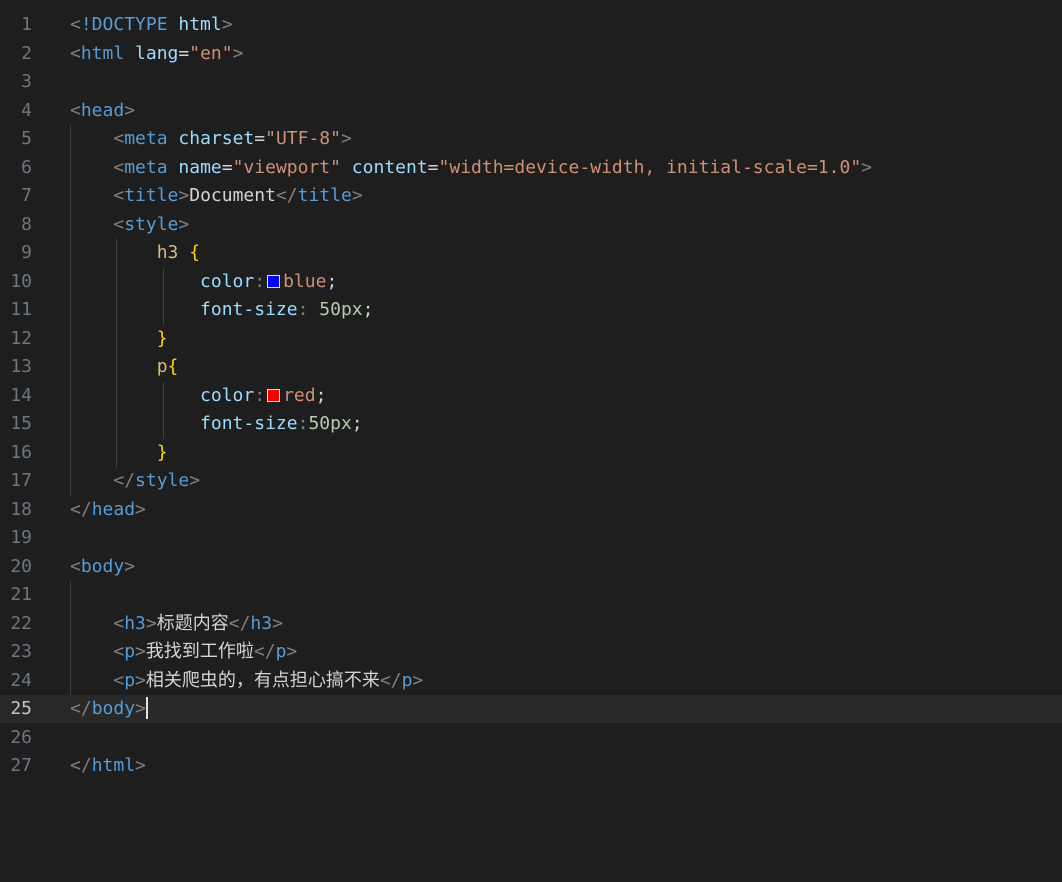  I want to click on code-line: 1 <!DOCTYPE html>, so click(531, 25).